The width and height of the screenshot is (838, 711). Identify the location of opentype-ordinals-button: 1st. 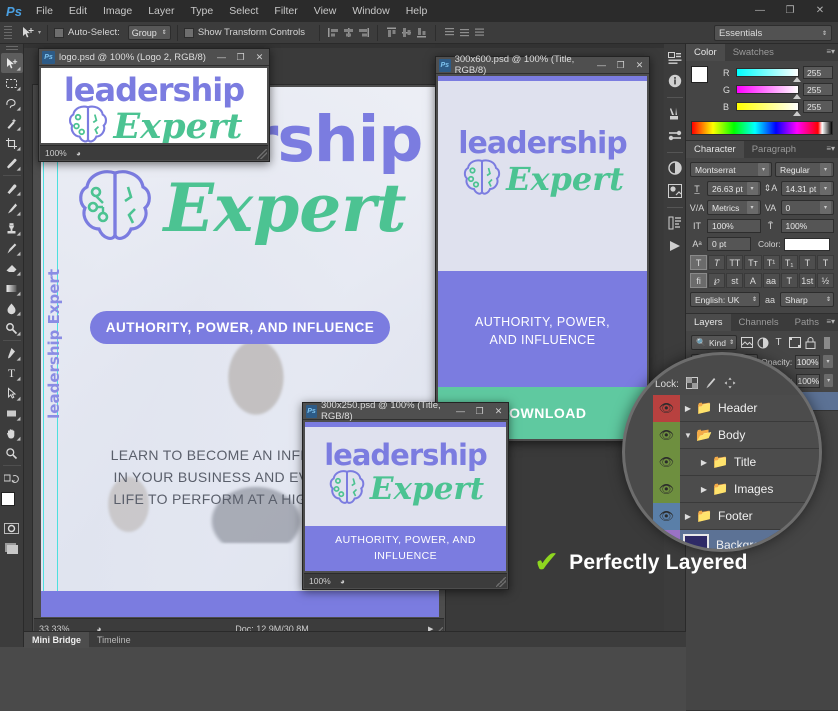
(807, 280).